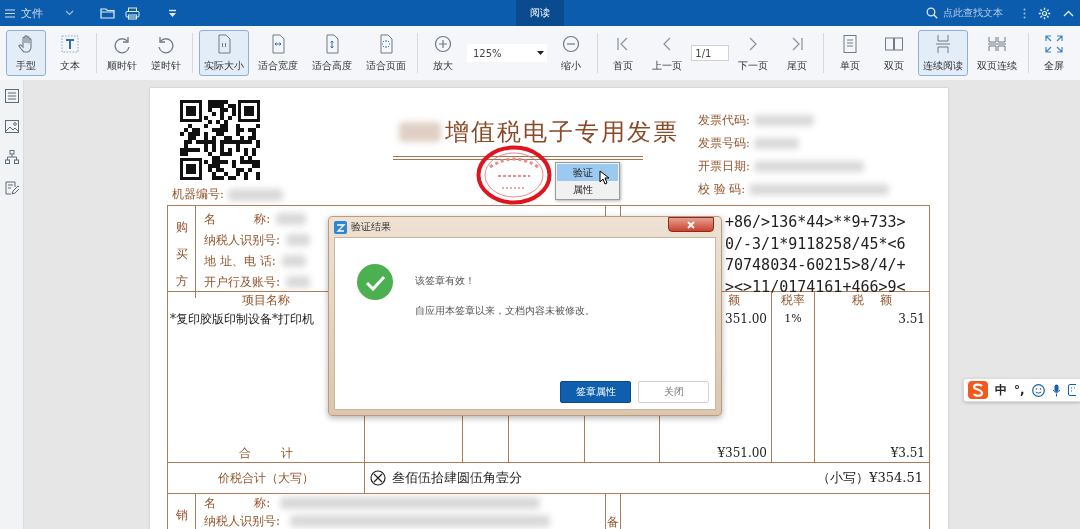 This screenshot has width=1080, height=529. What do you see at coordinates (122, 53) in the screenshot?
I see `toolbar-button: 顺时针` at bounding box center [122, 53].